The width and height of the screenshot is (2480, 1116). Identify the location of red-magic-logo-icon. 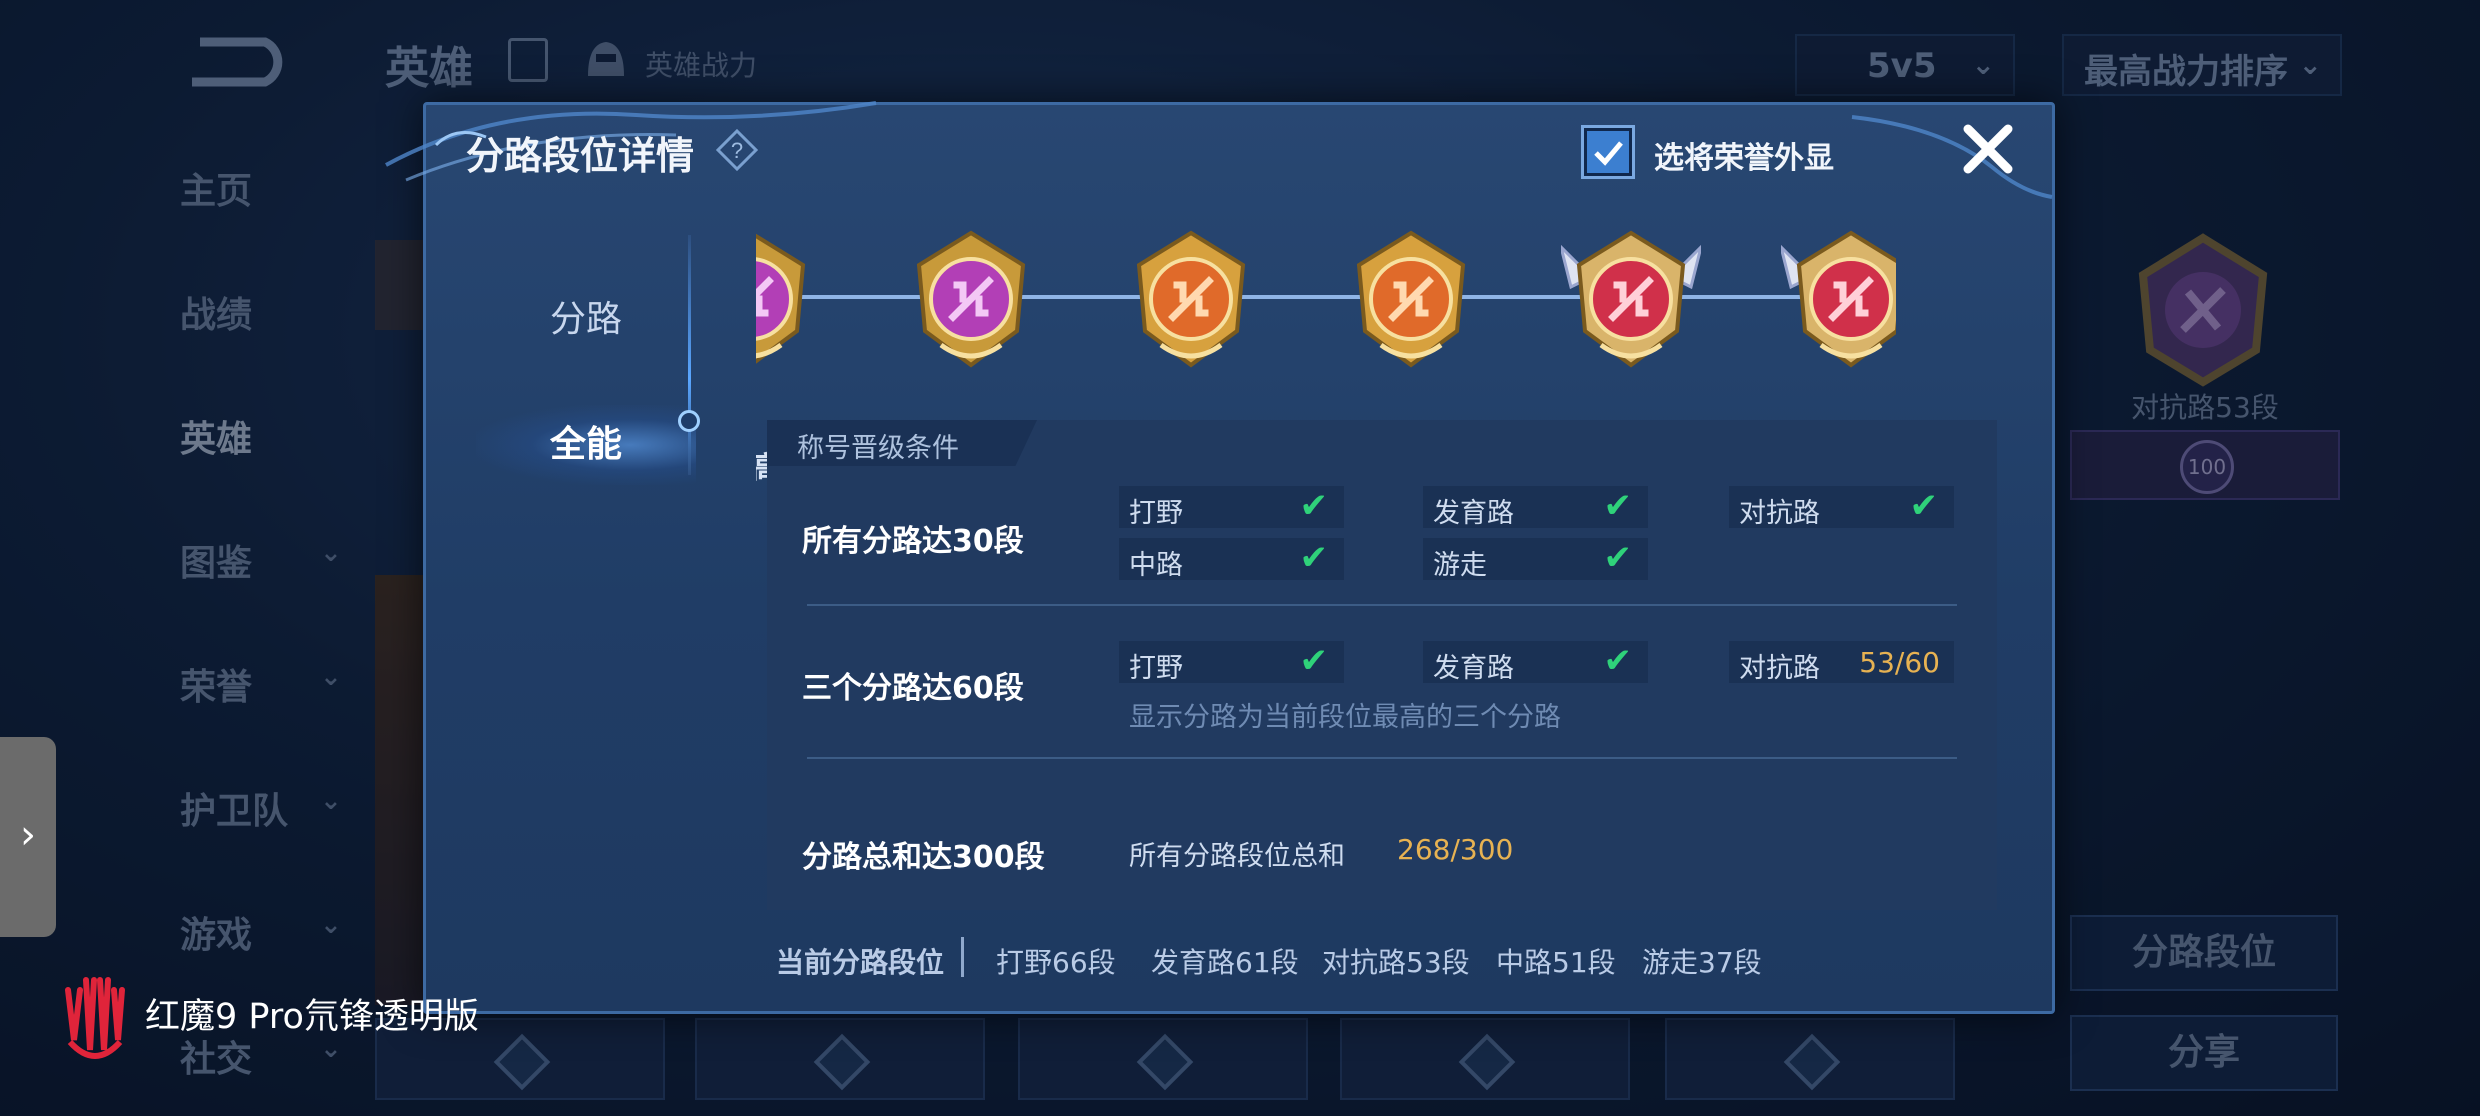
(95, 1018).